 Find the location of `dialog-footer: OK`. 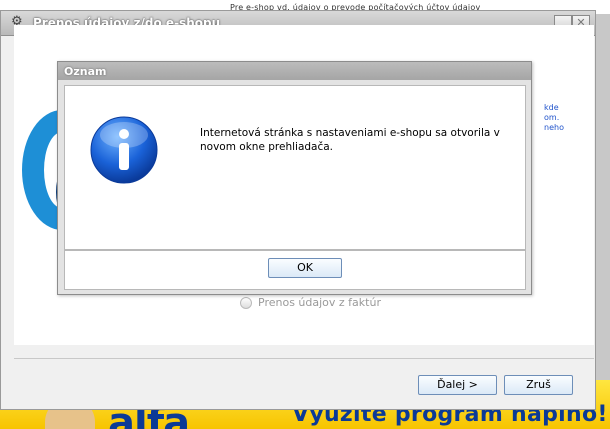

dialog-footer: OK is located at coordinates (295, 270).